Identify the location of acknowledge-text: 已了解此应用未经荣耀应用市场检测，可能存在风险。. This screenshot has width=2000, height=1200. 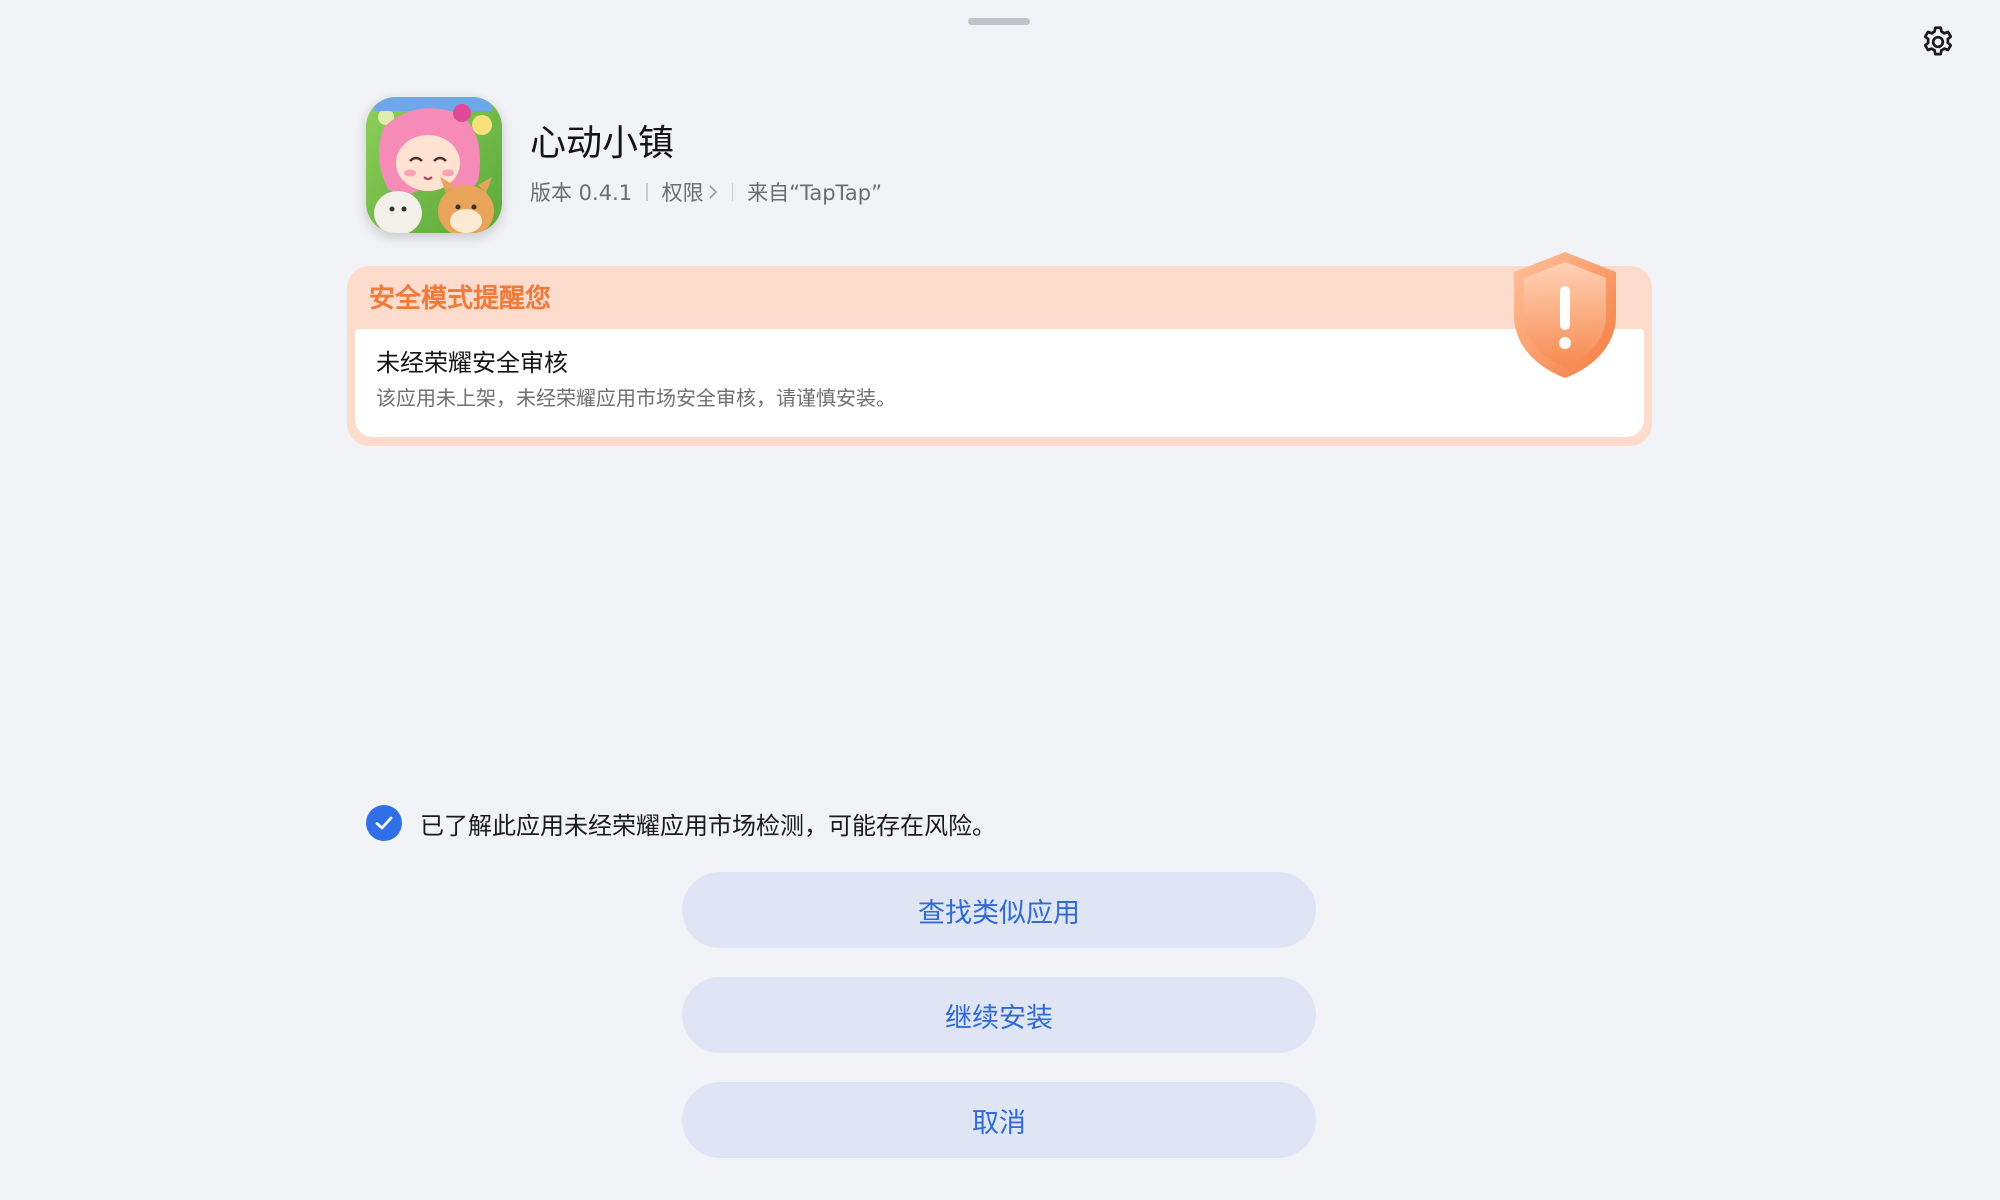
(708, 825).